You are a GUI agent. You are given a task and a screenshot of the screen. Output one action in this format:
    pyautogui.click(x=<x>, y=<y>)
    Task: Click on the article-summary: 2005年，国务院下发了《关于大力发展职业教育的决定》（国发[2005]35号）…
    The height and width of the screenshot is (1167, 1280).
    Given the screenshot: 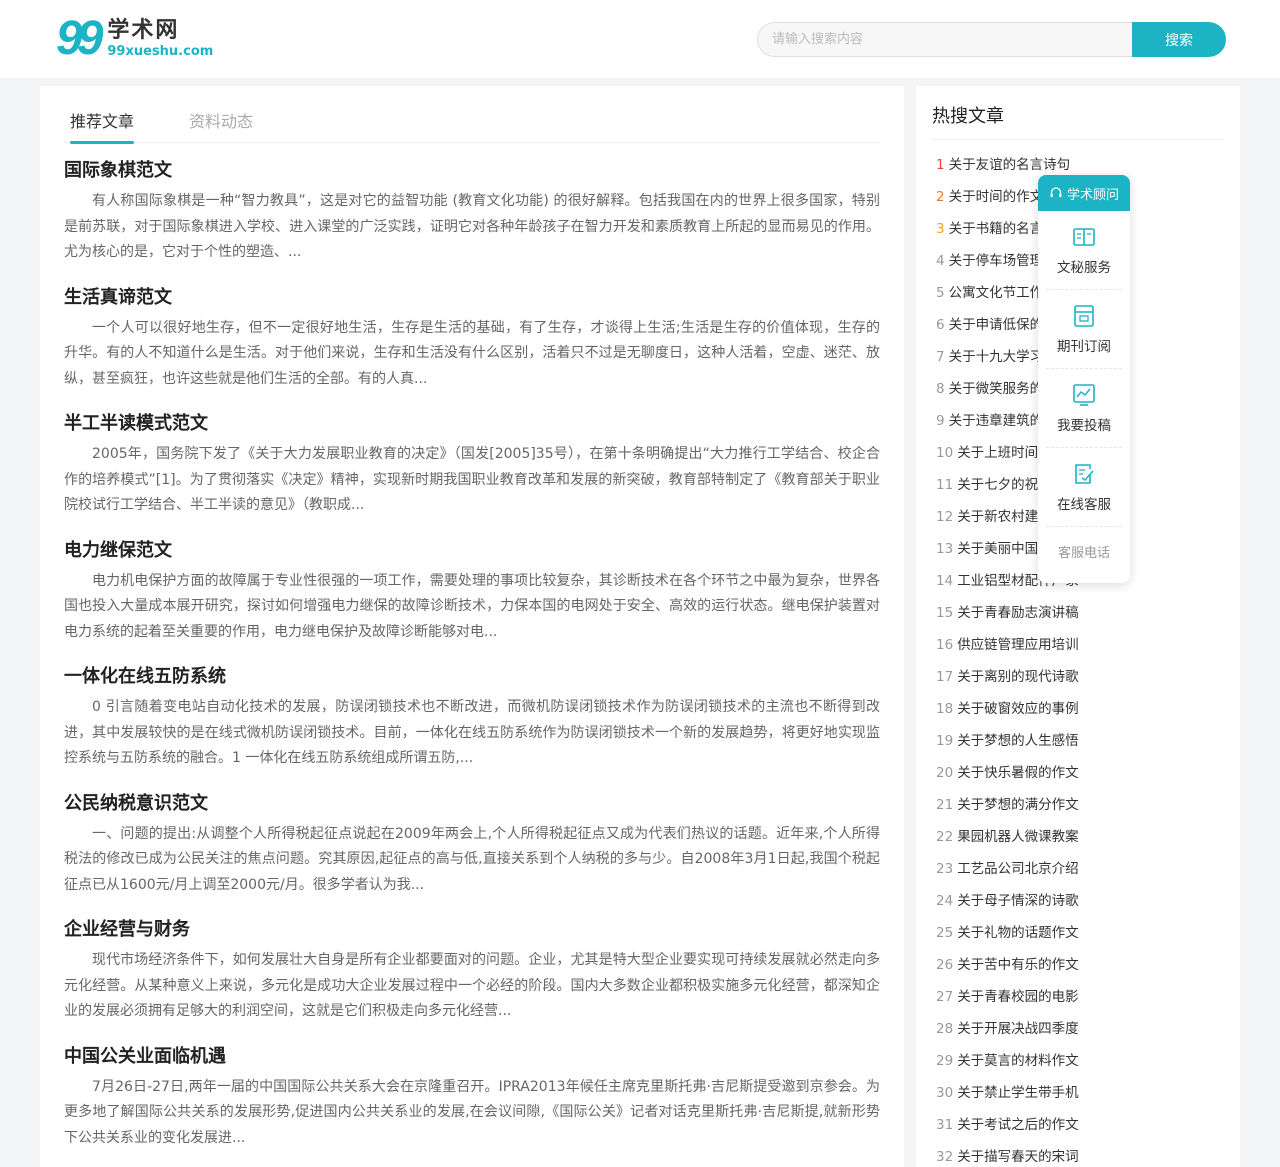 What is the action you would take?
    pyautogui.click(x=472, y=479)
    